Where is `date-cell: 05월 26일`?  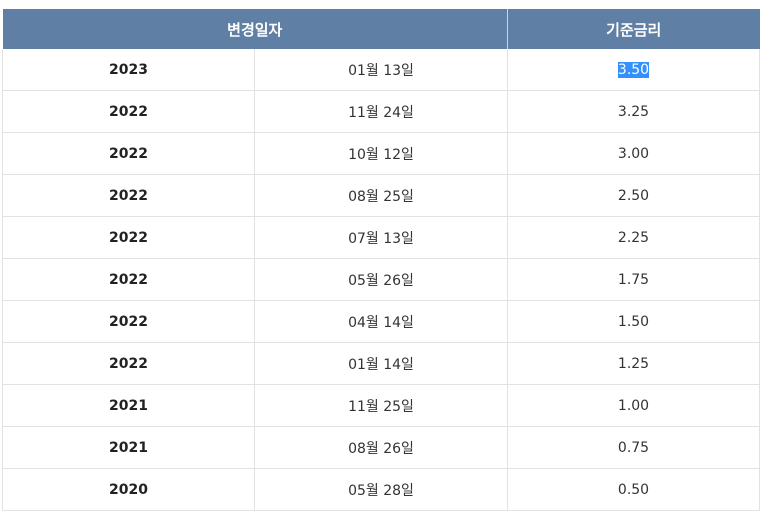
date-cell: 05월 26일 is located at coordinates (381, 279).